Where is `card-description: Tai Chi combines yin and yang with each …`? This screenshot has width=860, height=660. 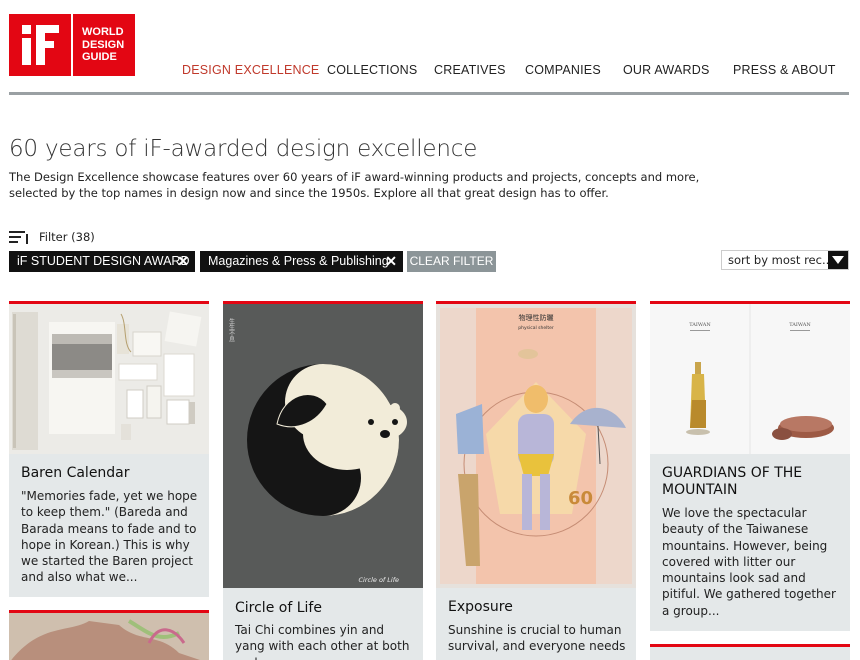
card-description: Tai Chi combines yin and yang with each … is located at coordinates (322, 641).